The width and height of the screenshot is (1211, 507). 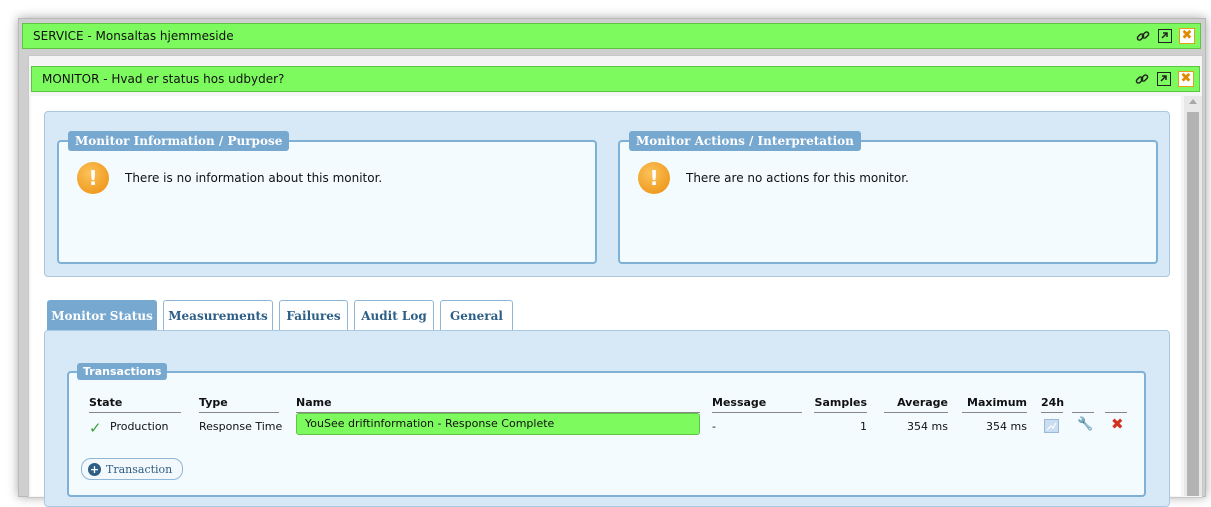 What do you see at coordinates (916, 404) in the screenshot?
I see `col-average: Average` at bounding box center [916, 404].